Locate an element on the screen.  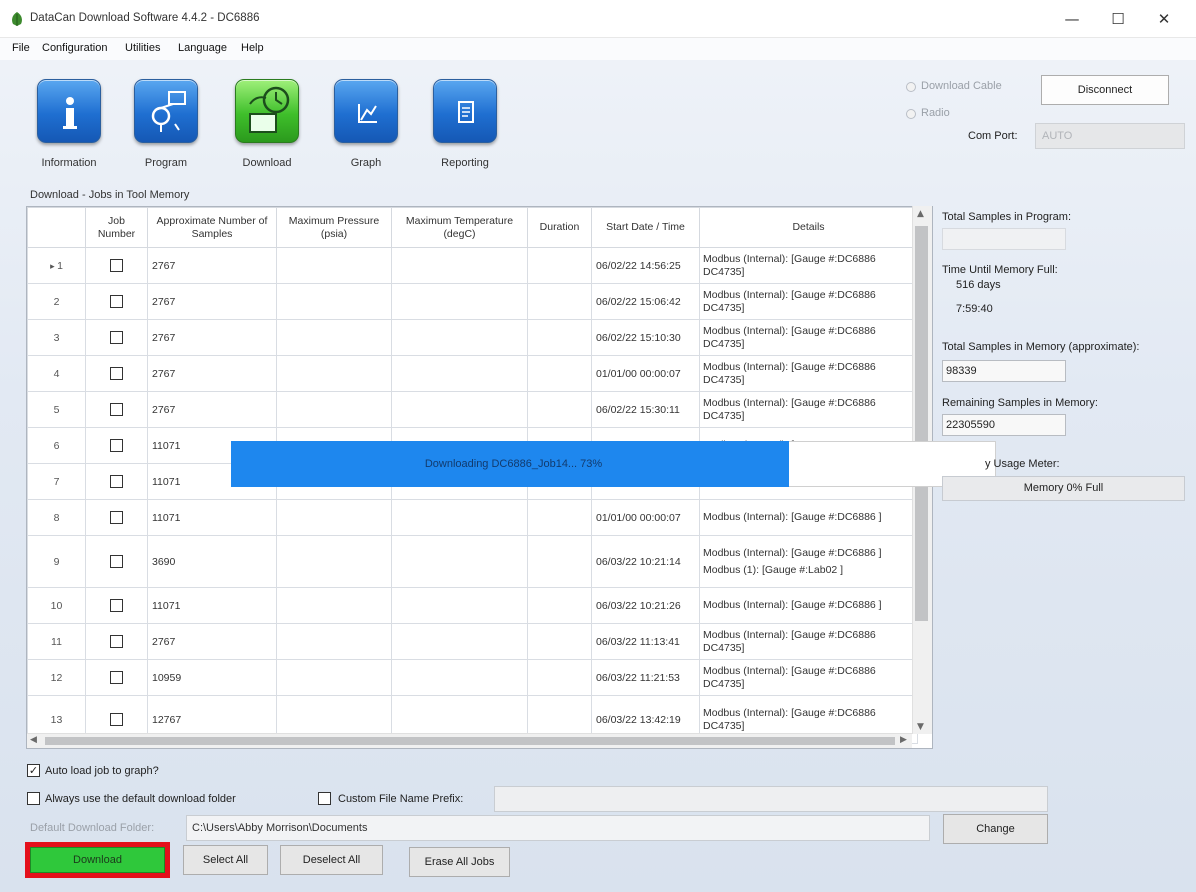
auto-load-checkbox is located at coordinates (33, 770).